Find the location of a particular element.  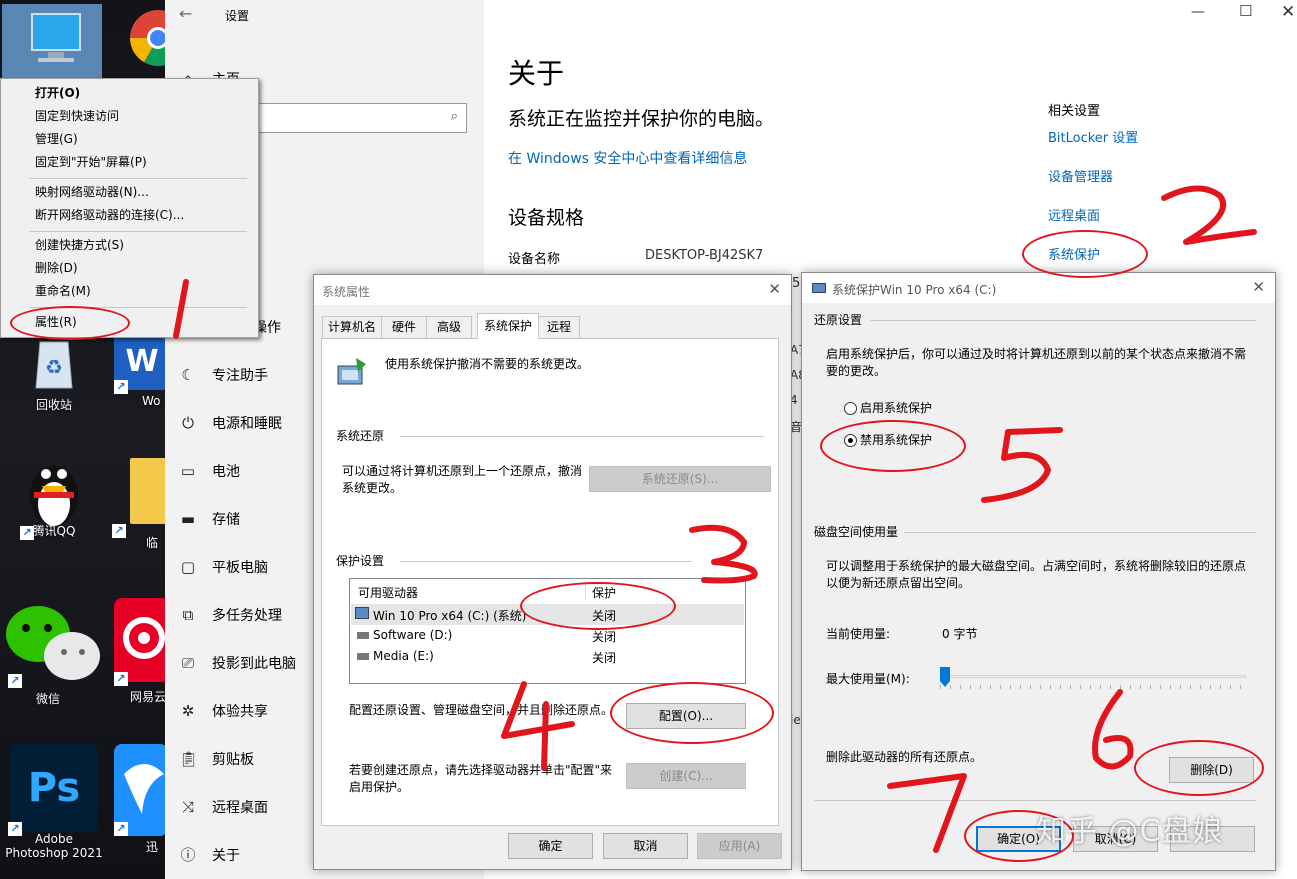

watermark-text: 知乎 @C盘娘 is located at coordinates (1130, 831).